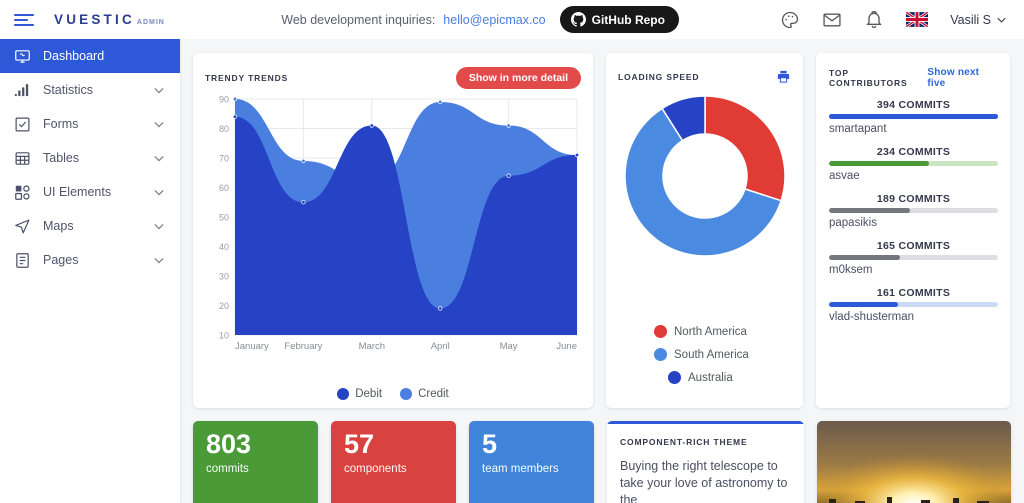  I want to click on show-next-five-link: Show next five, so click(962, 78).